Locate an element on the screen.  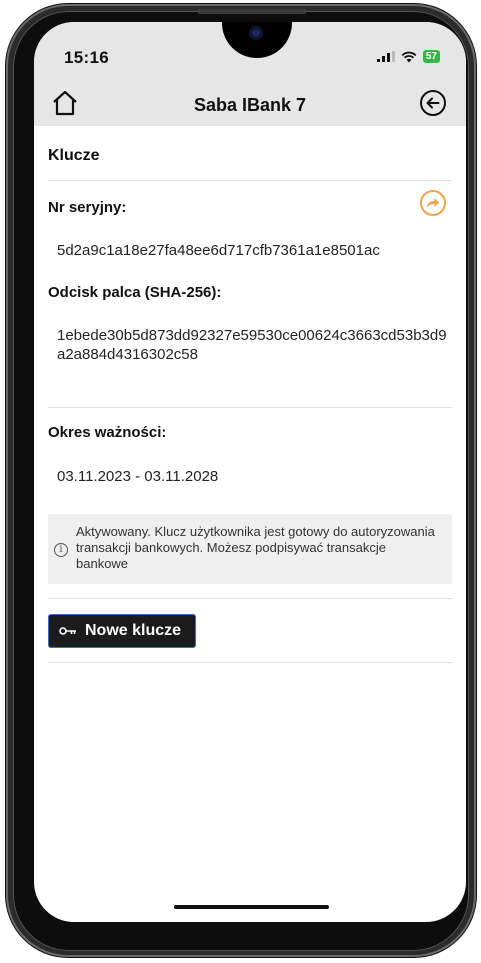
section-title-keys: Klucze is located at coordinates (74, 155).